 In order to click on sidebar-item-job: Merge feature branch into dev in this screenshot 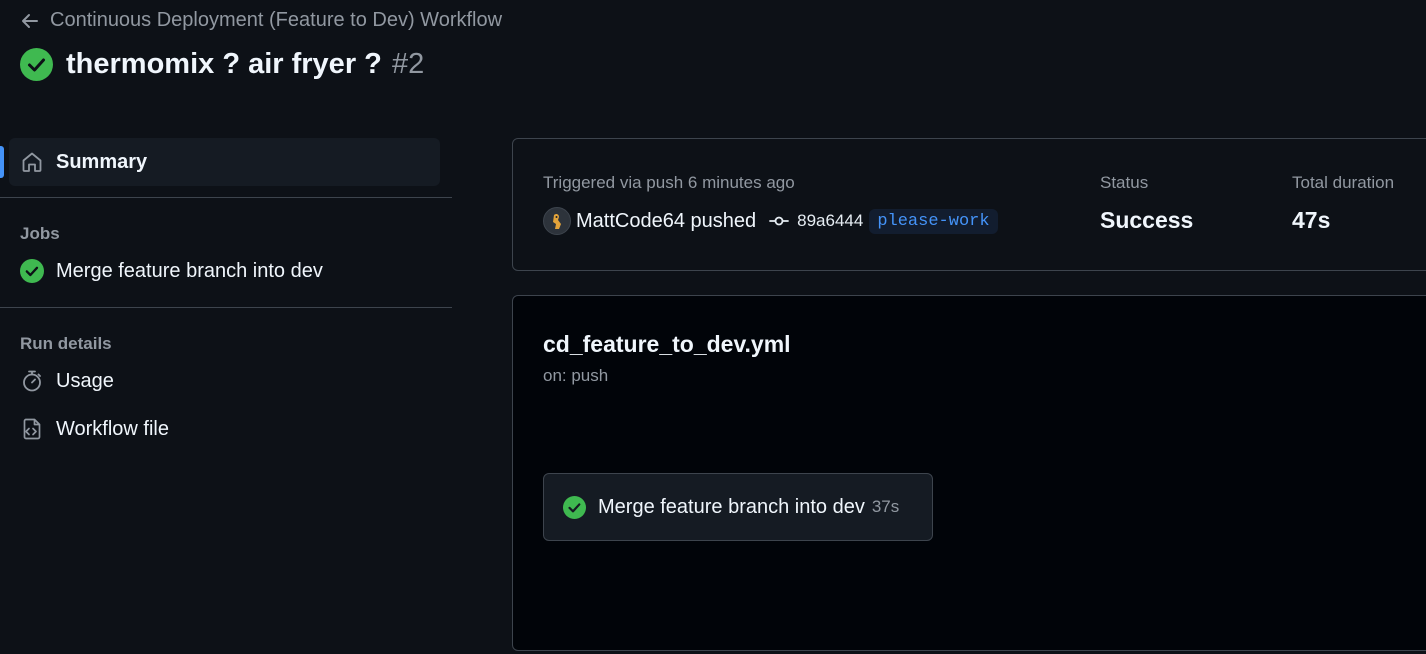, I will do `click(226, 271)`.